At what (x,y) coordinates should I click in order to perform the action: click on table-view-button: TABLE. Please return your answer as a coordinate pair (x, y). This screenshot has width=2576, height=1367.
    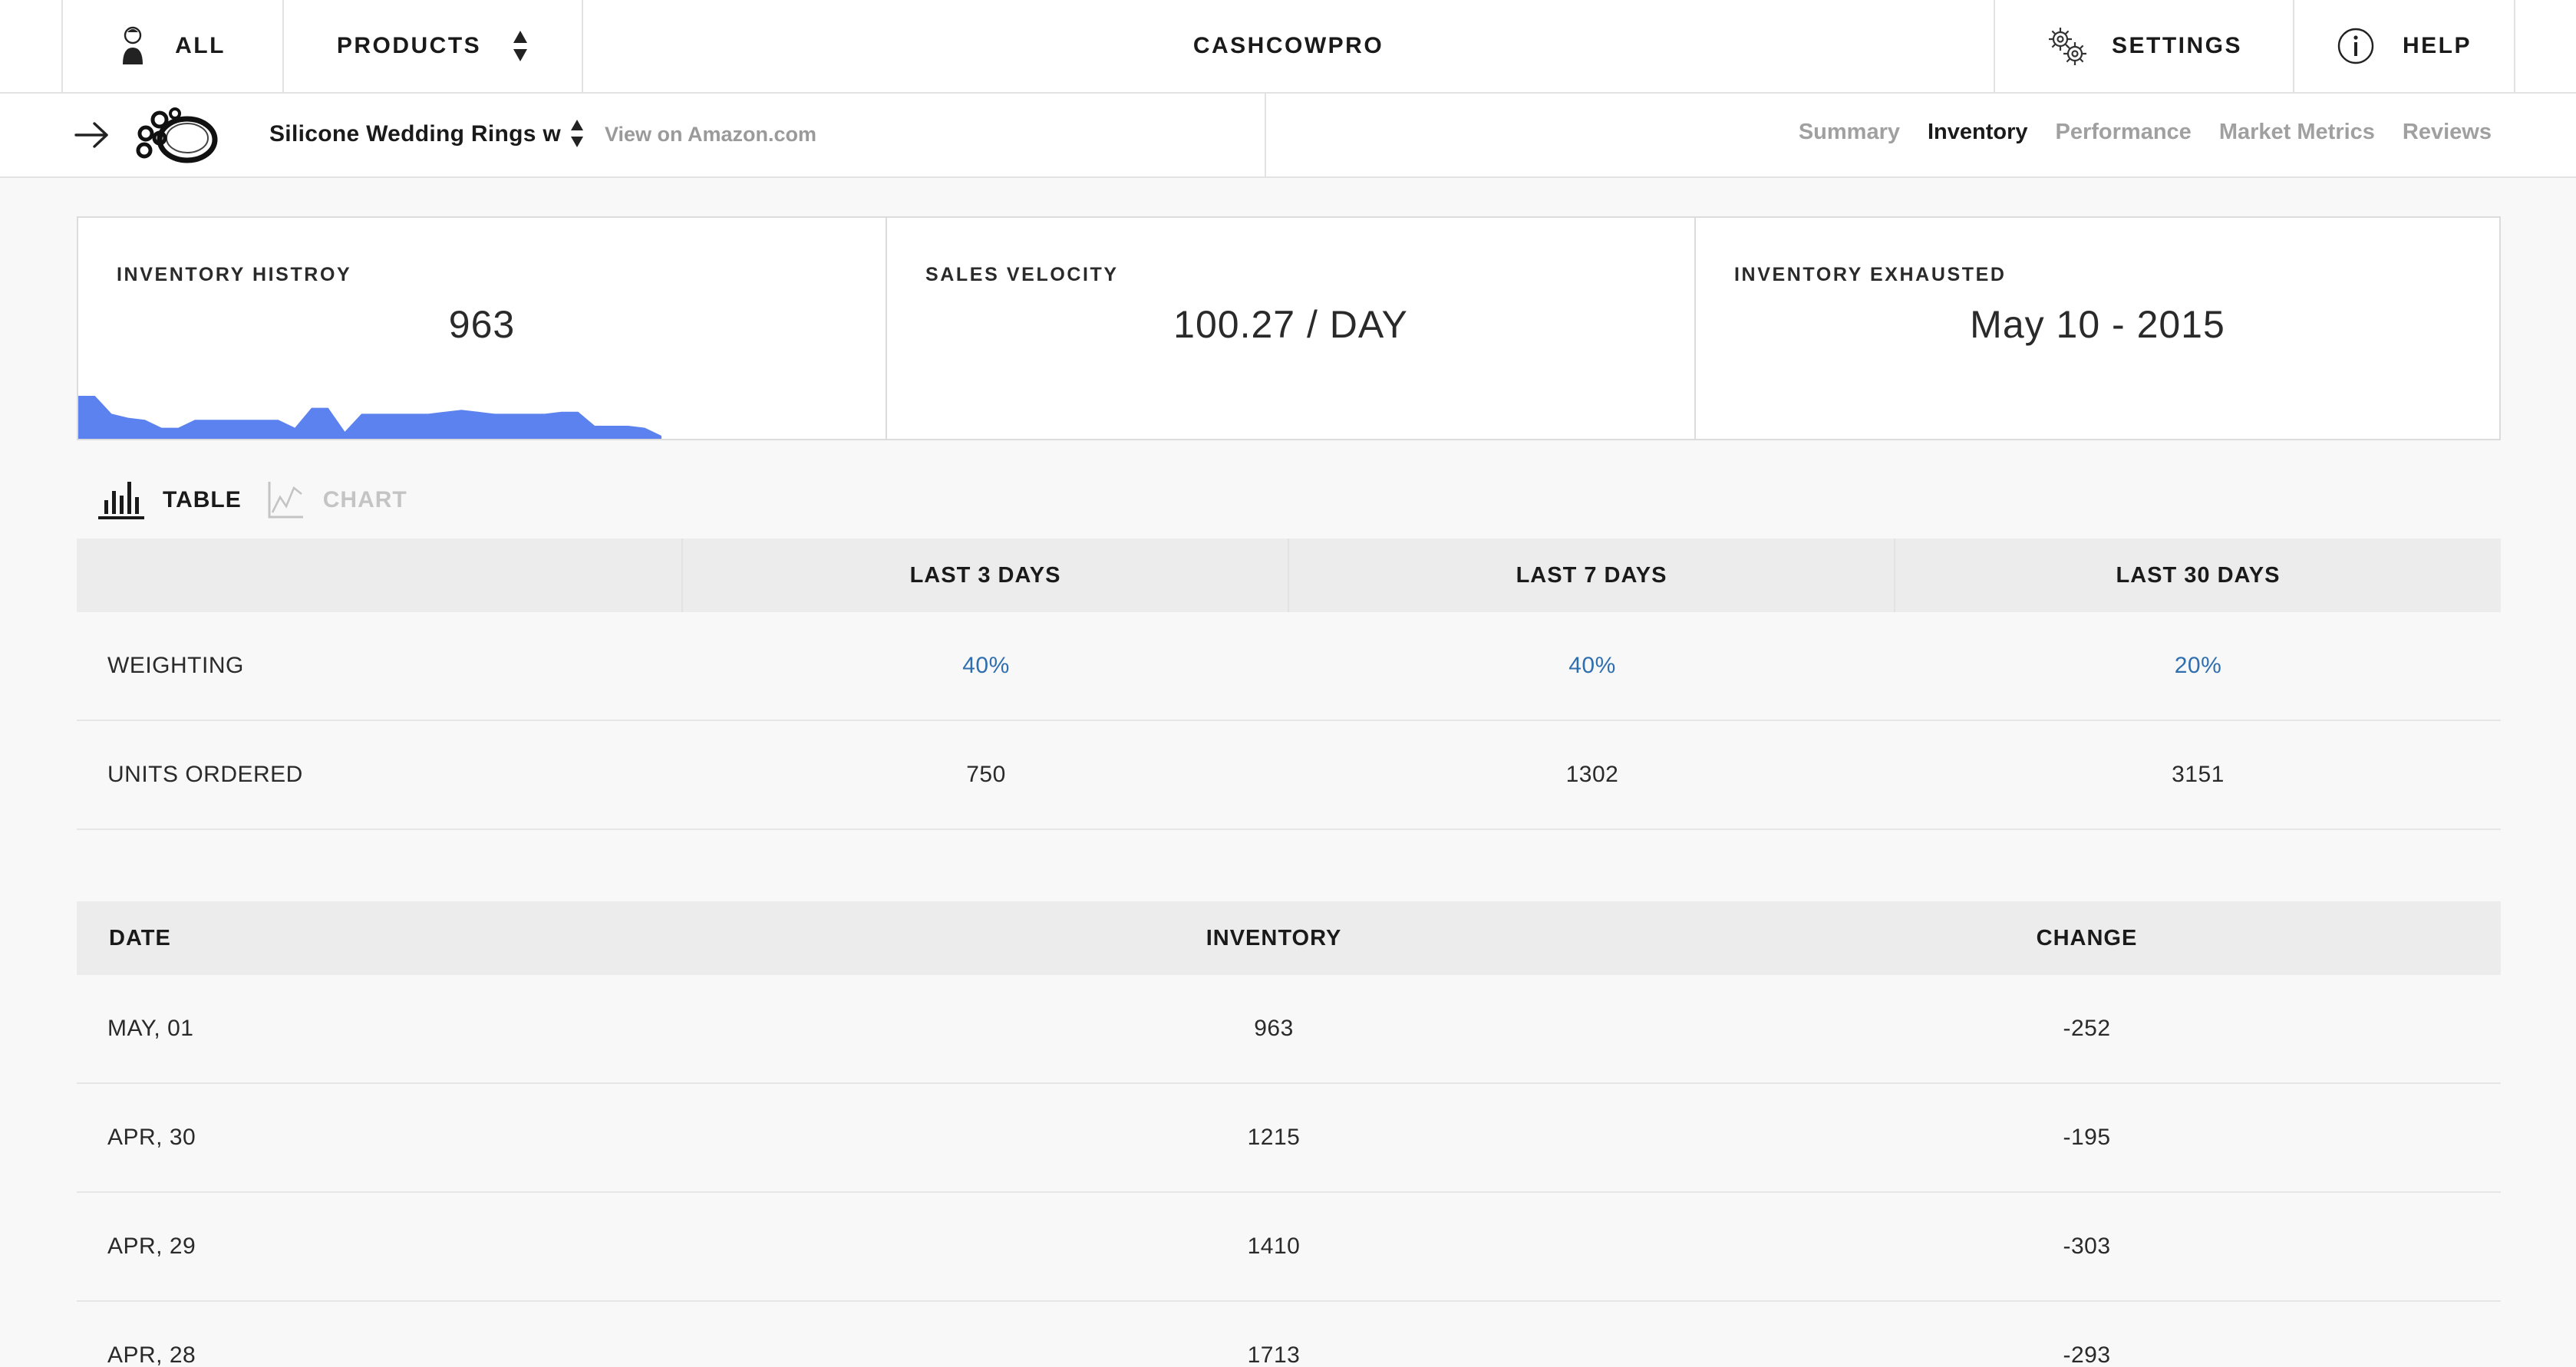
    Looking at the image, I should click on (170, 500).